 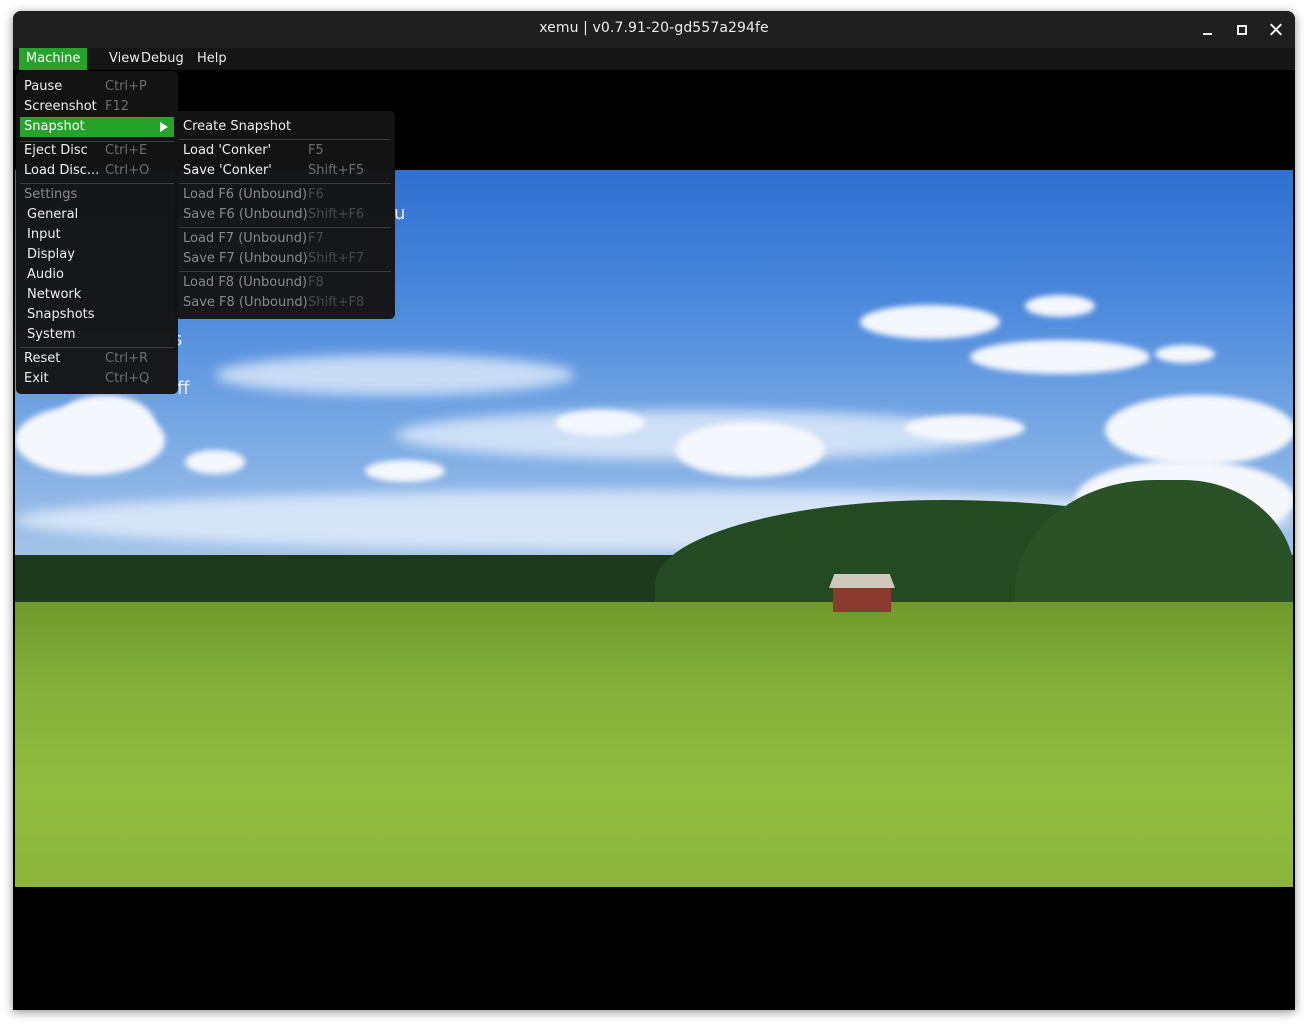 I want to click on menu-item-label: Save 'Conker', so click(x=227, y=170).